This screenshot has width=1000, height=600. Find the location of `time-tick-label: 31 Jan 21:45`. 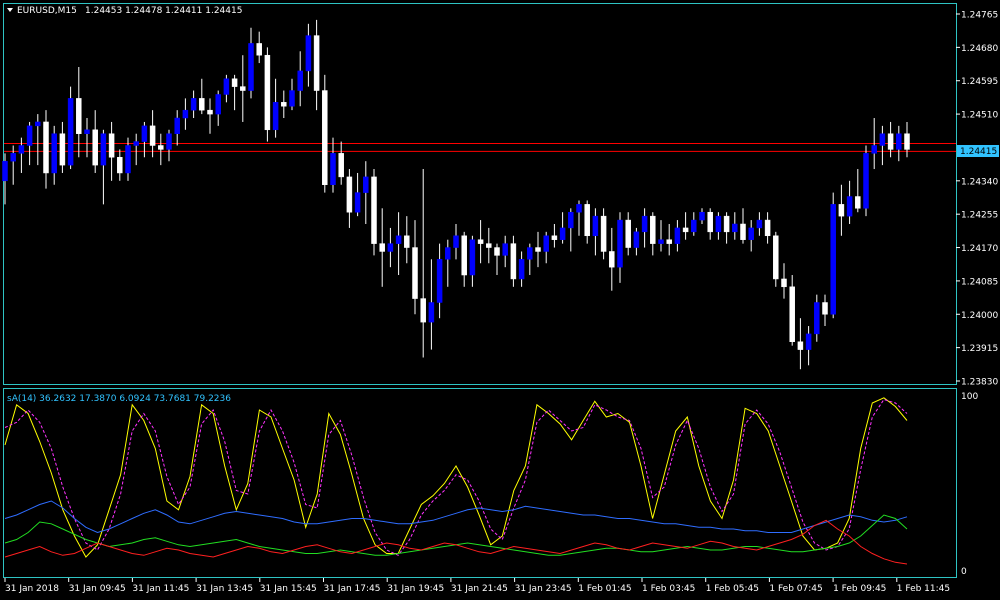

time-tick-label: 31 Jan 21:45 is located at coordinates (479, 589).